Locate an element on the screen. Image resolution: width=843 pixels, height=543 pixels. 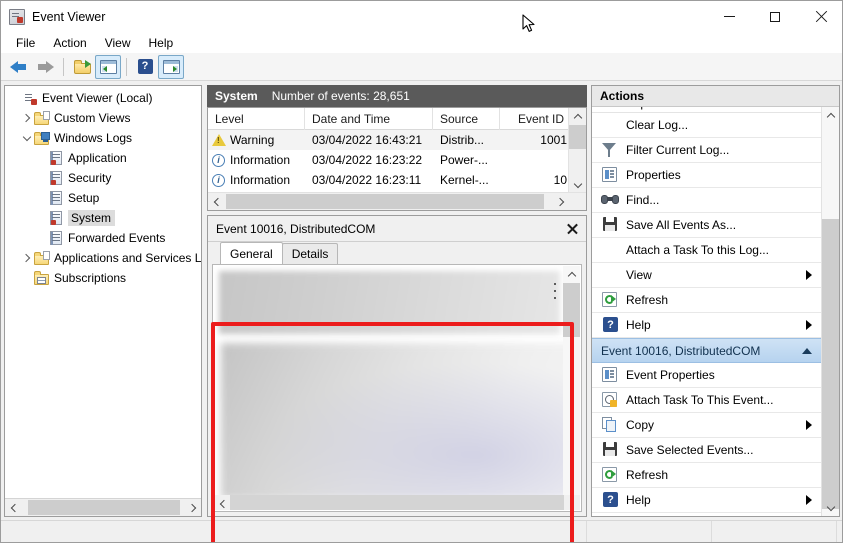
scroll-track is located at coordinates (103, 507).